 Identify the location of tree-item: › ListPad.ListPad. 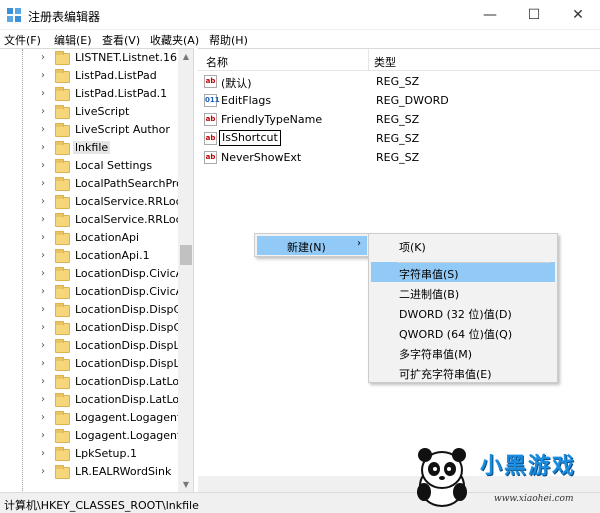
(89, 77).